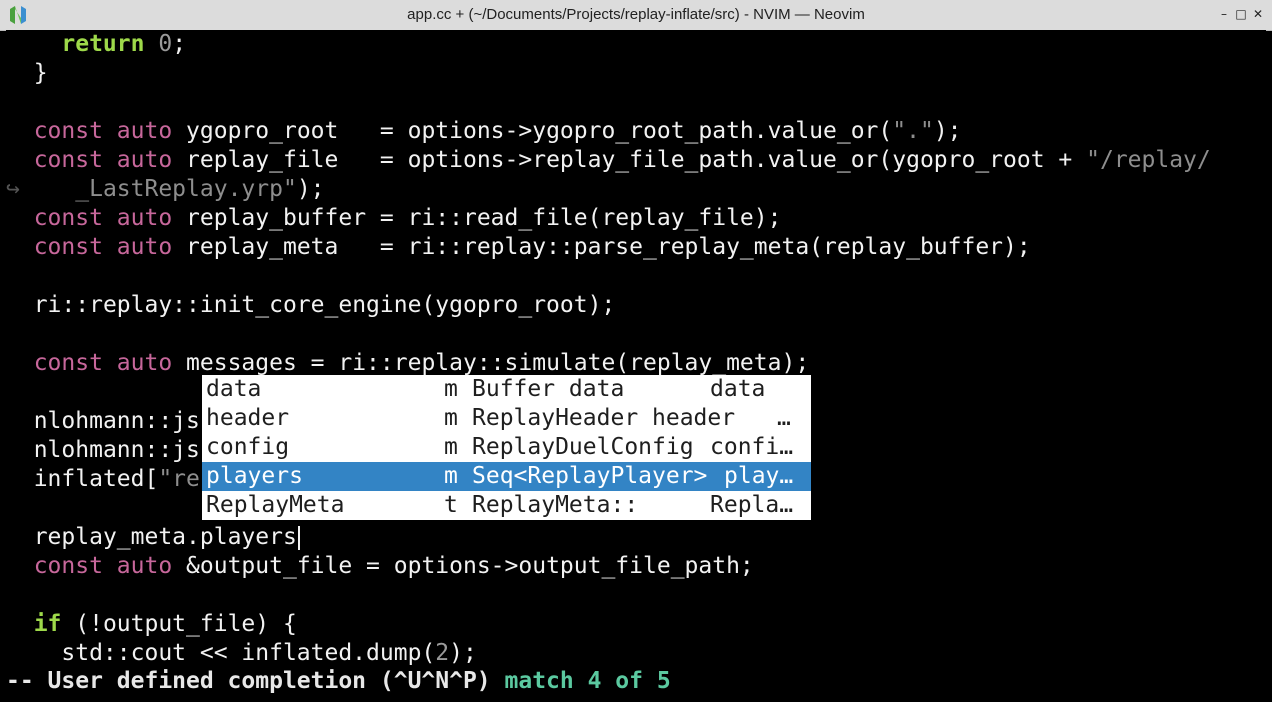  Describe the element at coordinates (1258, 14) in the screenshot. I see `close-icon: ✕` at that location.